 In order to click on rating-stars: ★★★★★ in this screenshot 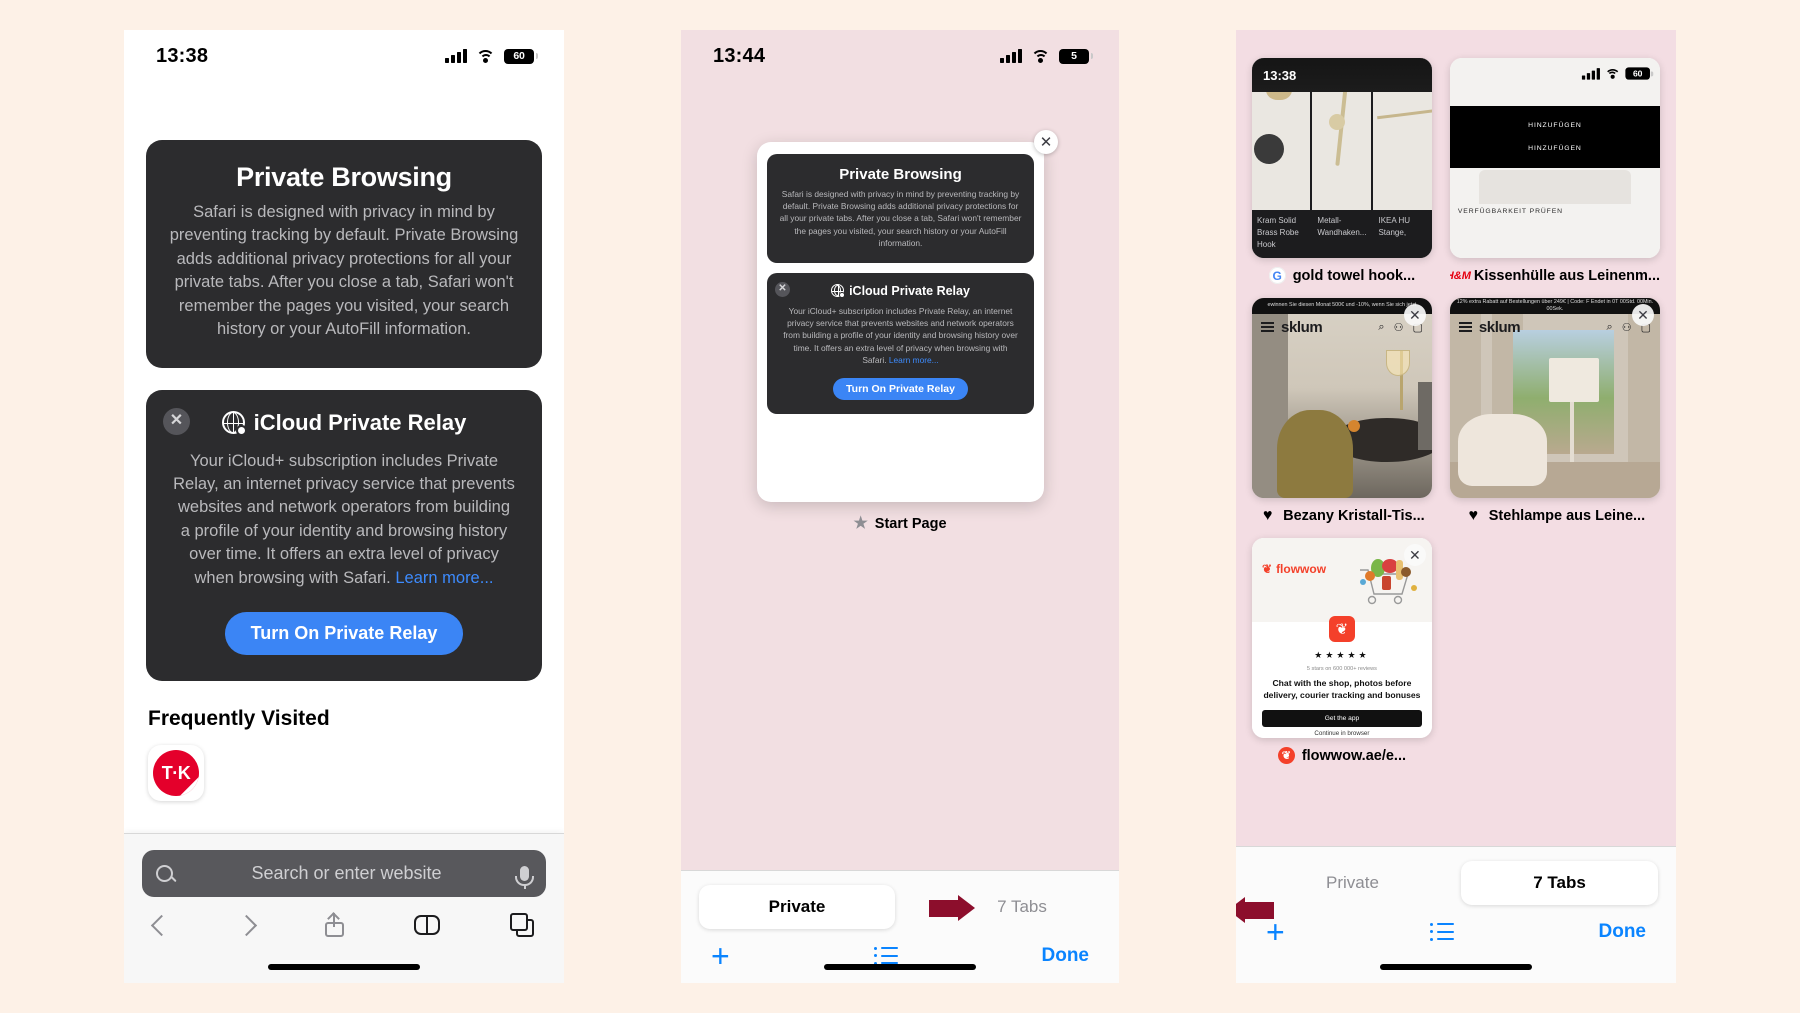, I will do `click(1342, 655)`.